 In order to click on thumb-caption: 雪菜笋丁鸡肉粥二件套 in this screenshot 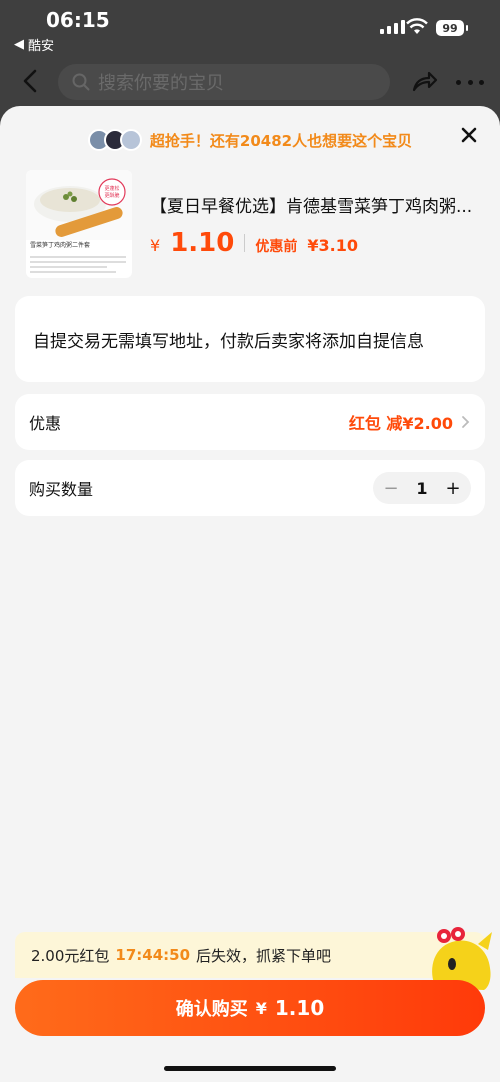, I will do `click(60, 245)`.